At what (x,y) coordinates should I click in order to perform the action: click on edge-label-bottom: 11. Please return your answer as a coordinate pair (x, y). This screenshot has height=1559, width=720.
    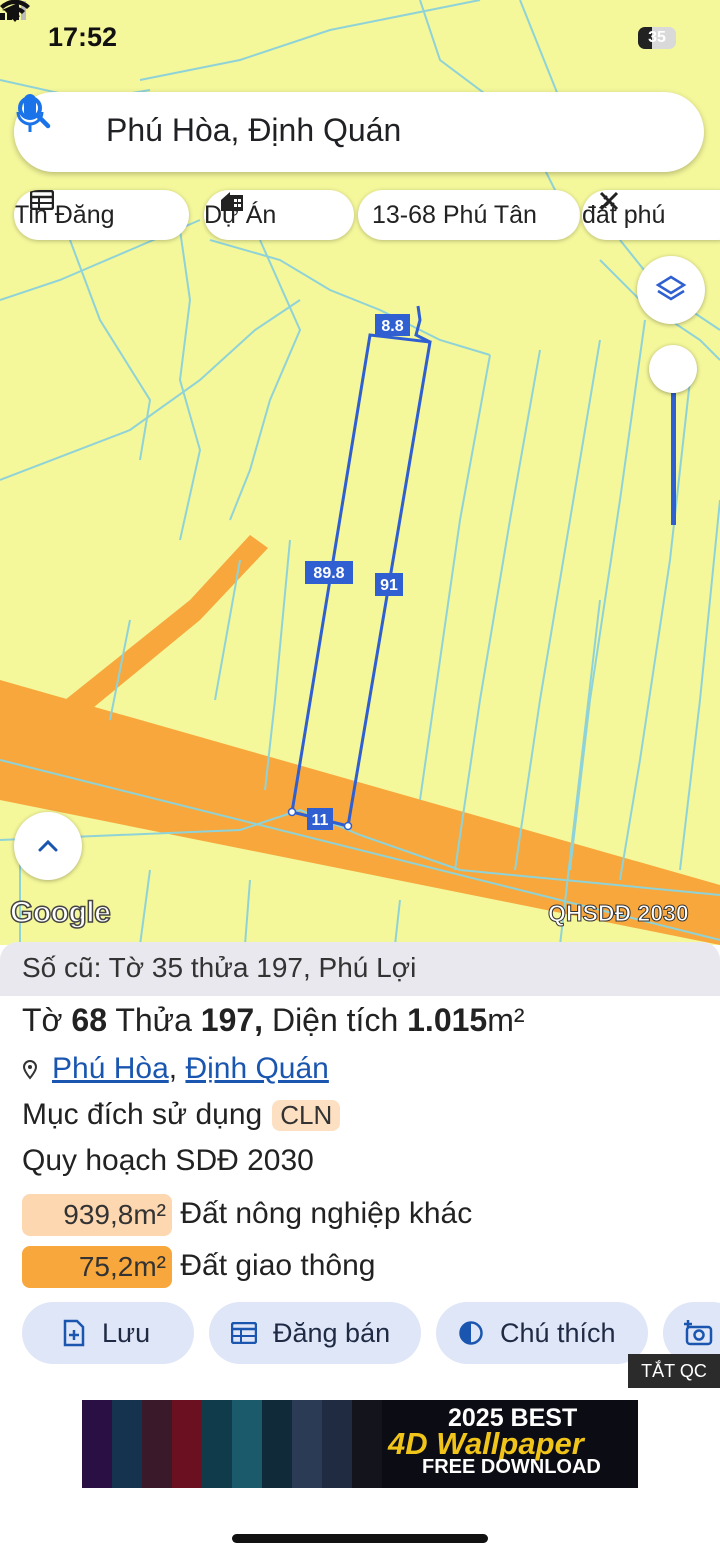
    Looking at the image, I should click on (320, 820).